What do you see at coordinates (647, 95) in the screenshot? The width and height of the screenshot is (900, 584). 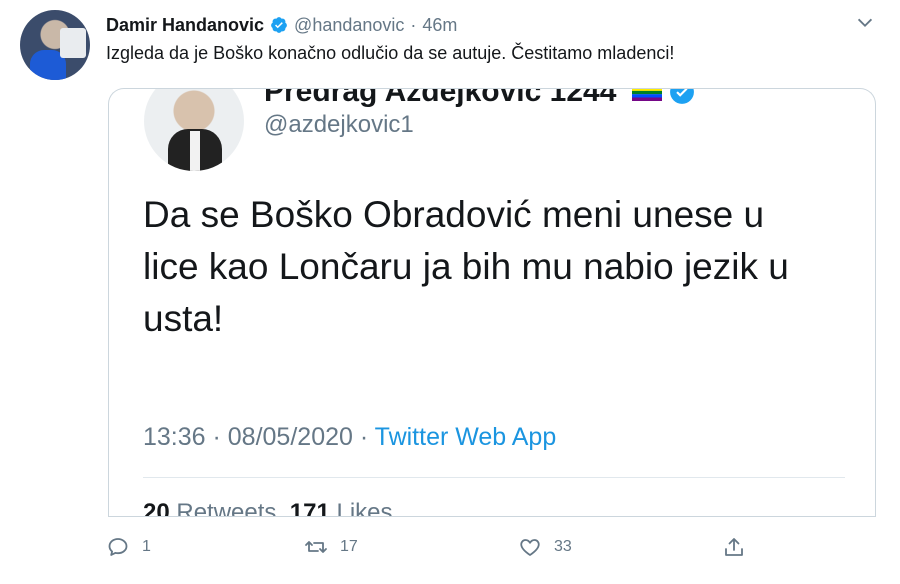 I see `rainbow-flag-icon` at bounding box center [647, 95].